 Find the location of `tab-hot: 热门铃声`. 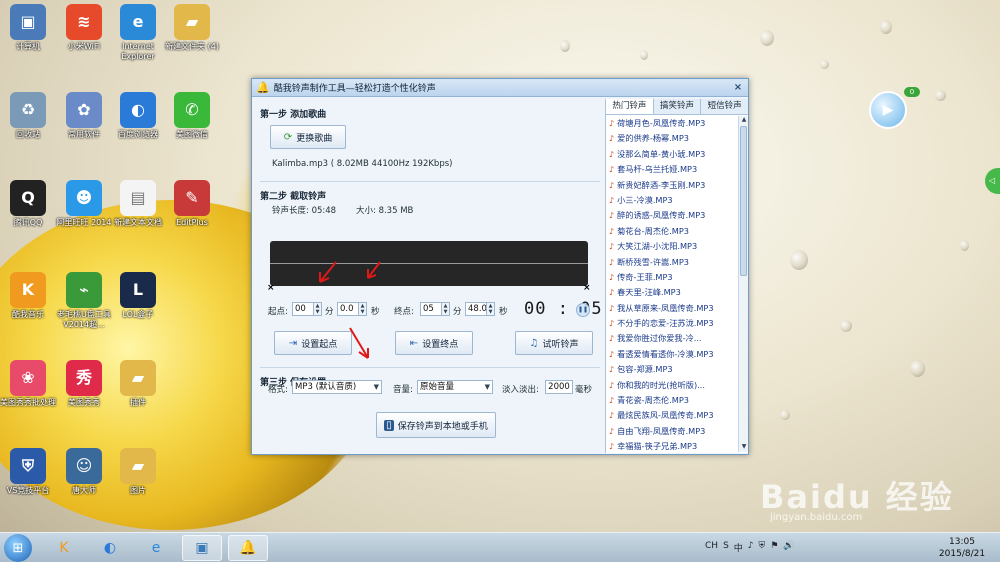

tab-hot: 热门铃声 is located at coordinates (630, 106).